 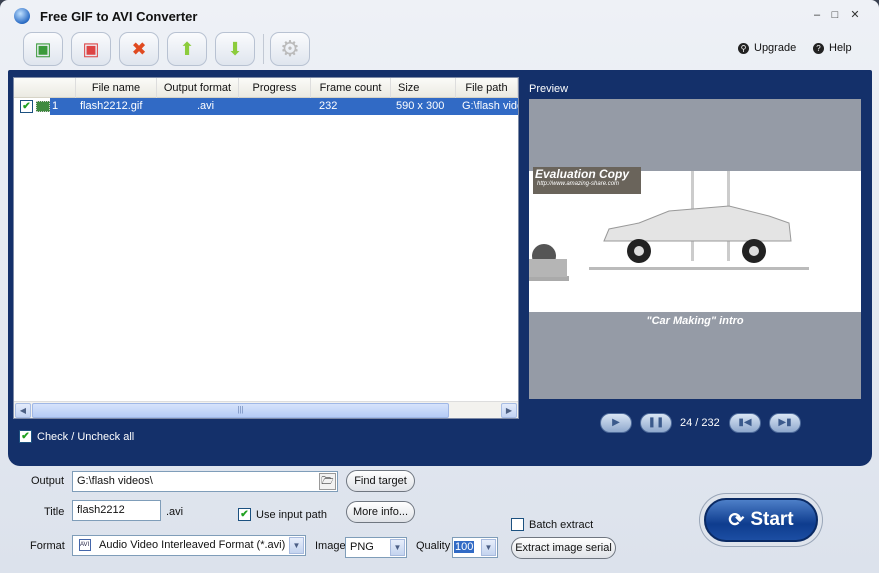 What do you see at coordinates (111, 106) in the screenshot?
I see `row-file-name: flash2212.gif` at bounding box center [111, 106].